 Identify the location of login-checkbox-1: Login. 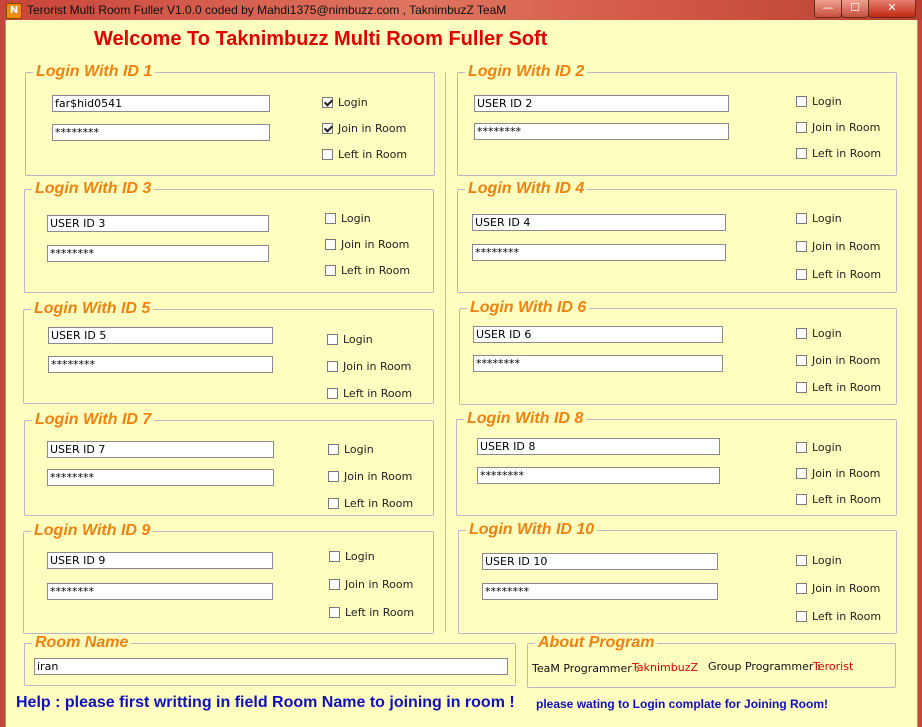
(345, 102).